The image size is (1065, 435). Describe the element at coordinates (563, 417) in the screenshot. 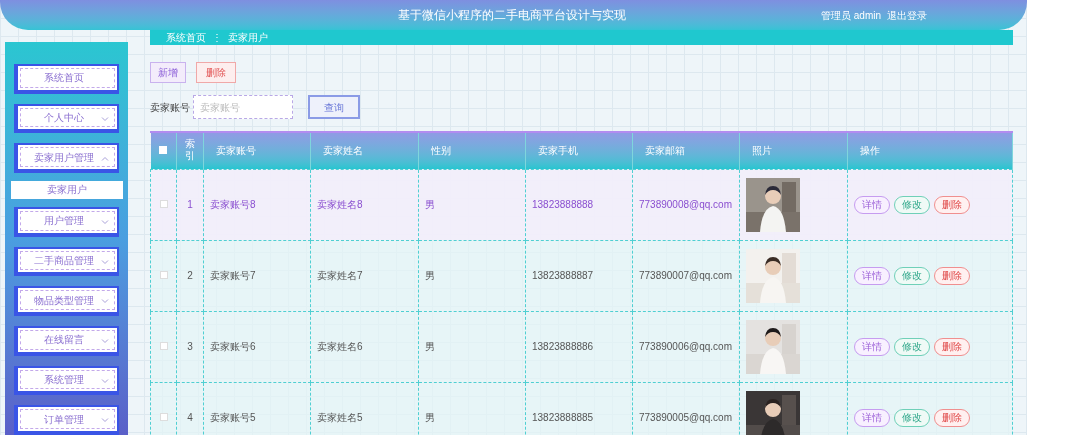

I see `table-cell: 13823888885` at that location.